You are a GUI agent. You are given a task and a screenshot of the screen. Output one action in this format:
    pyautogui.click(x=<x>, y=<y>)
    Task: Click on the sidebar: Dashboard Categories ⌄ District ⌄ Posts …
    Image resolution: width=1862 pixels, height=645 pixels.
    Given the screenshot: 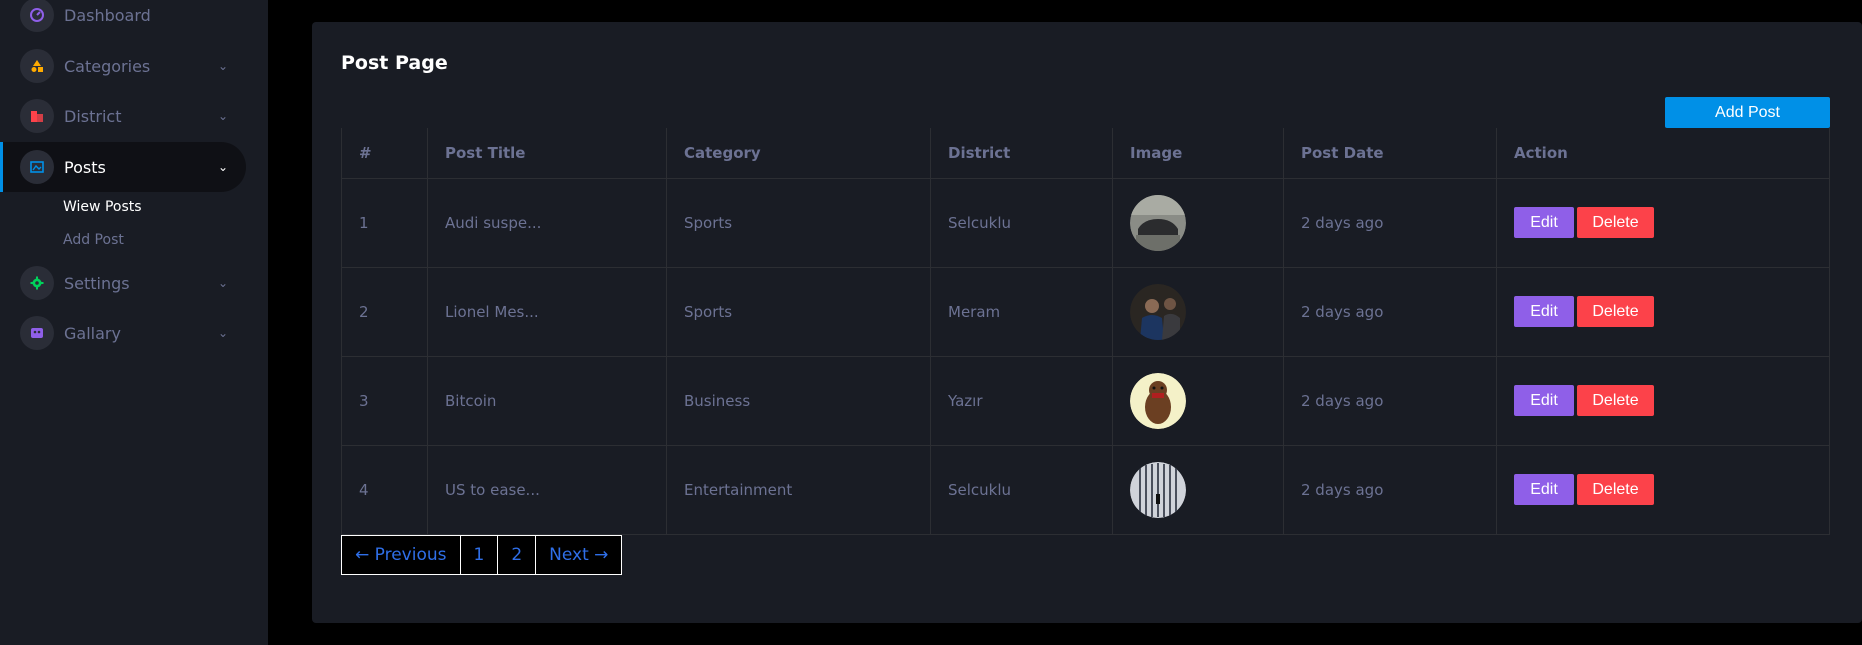 What is the action you would take?
    pyautogui.click(x=134, y=322)
    